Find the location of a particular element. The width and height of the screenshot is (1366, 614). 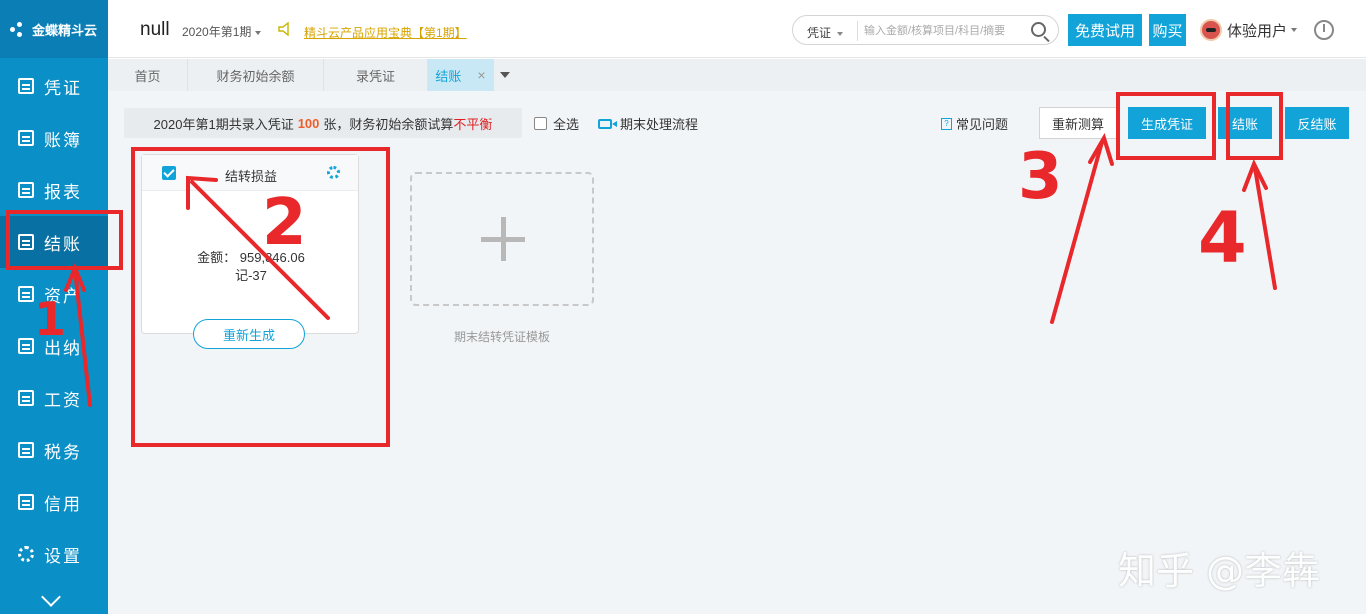

period-summary: 2020年第1期共录入凭证 100 张，财务初始余额试算 不平衡 is located at coordinates (323, 123).